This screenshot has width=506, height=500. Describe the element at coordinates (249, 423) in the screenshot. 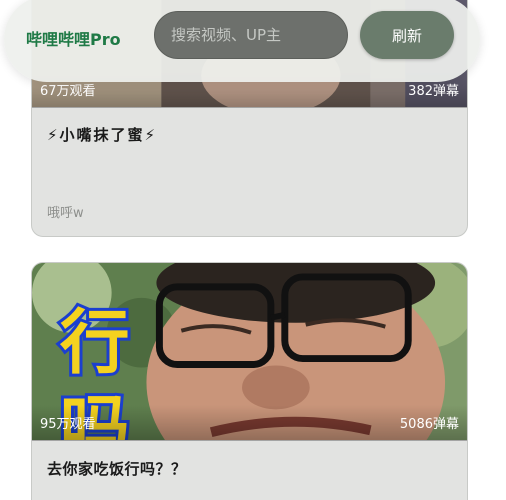

I see `video-stats-overlay: 95万观看 5086弹幕` at that location.